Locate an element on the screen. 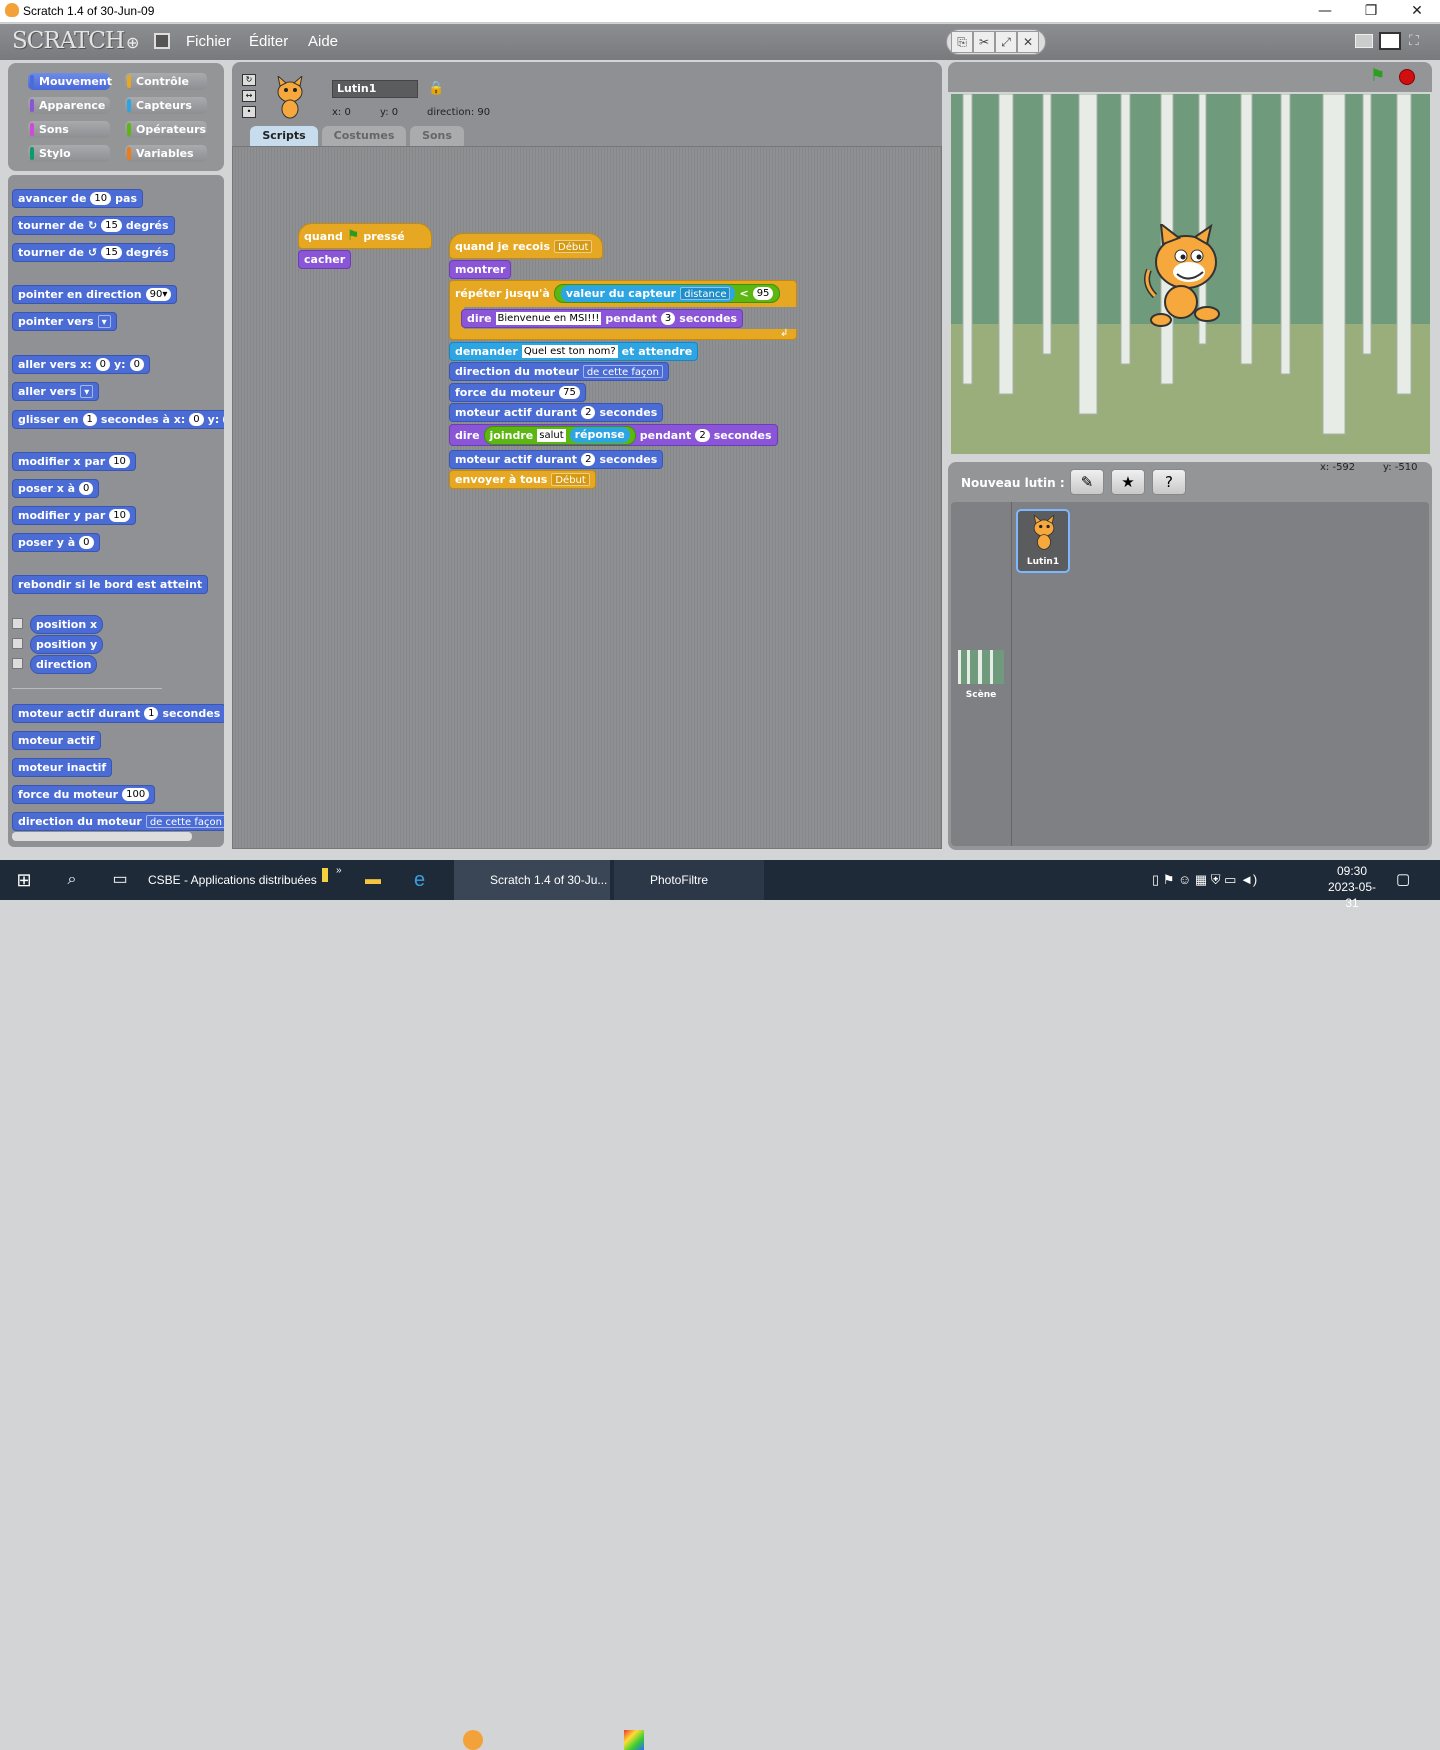 The width and height of the screenshot is (1440, 1750). overflow-chevron-icon: » is located at coordinates (339, 880).